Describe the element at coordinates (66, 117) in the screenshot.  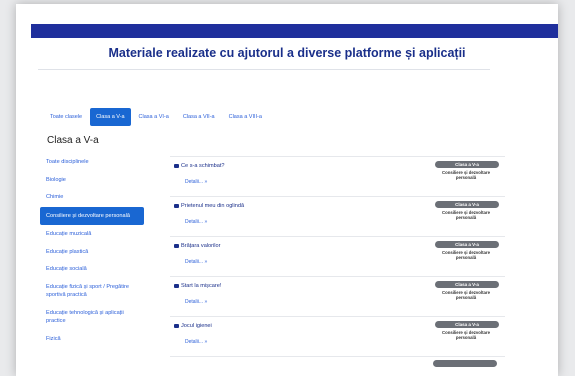
I see `tab-all-classes: Toate clasele` at that location.